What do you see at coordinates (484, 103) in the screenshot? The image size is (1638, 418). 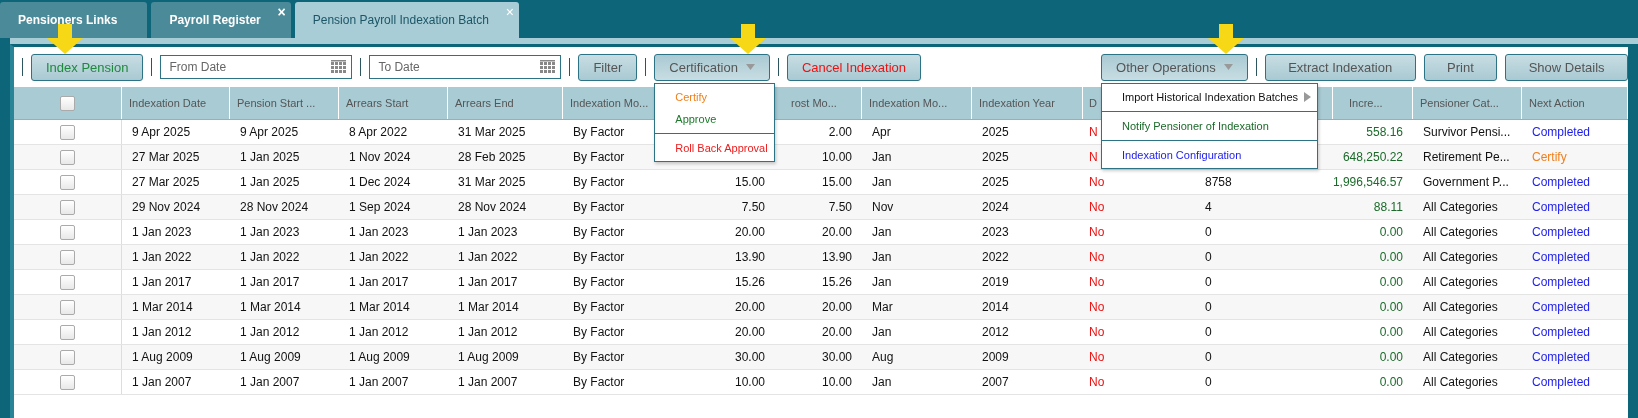 I see `column-header: Arrears End` at bounding box center [484, 103].